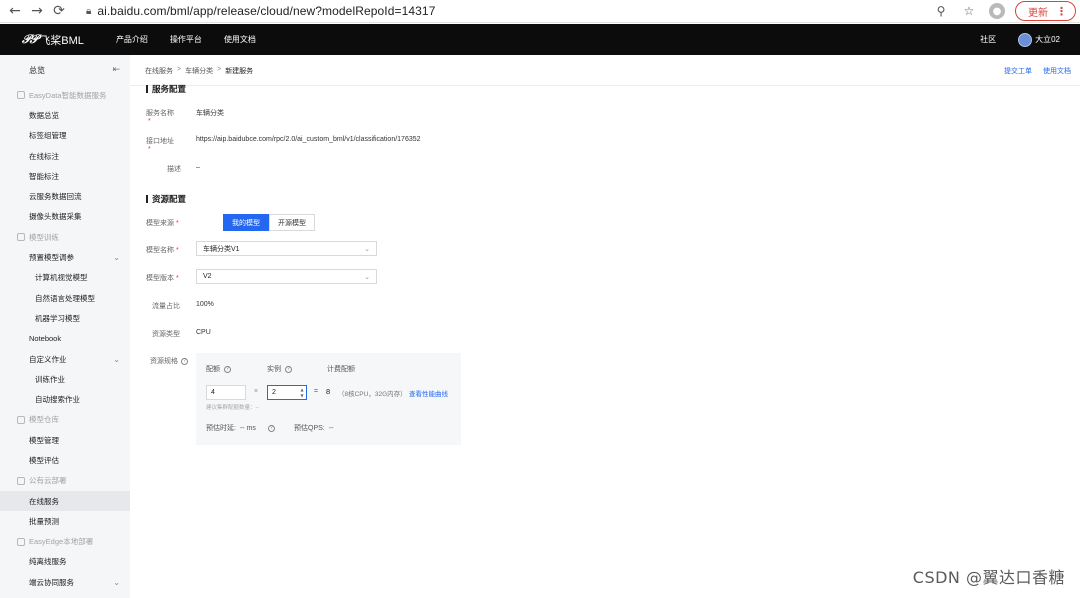  I want to click on billing-value: 8, so click(328, 391).